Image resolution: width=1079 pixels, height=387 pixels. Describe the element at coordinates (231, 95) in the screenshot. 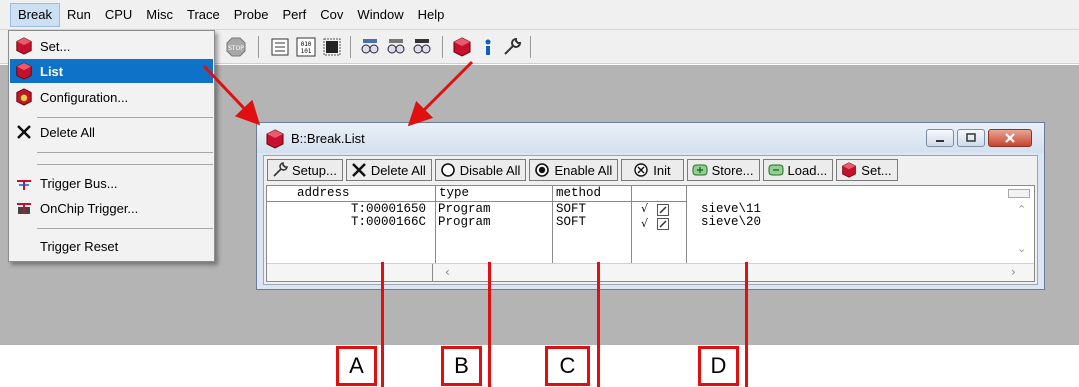

I see `arrow-to-window-icon` at that location.